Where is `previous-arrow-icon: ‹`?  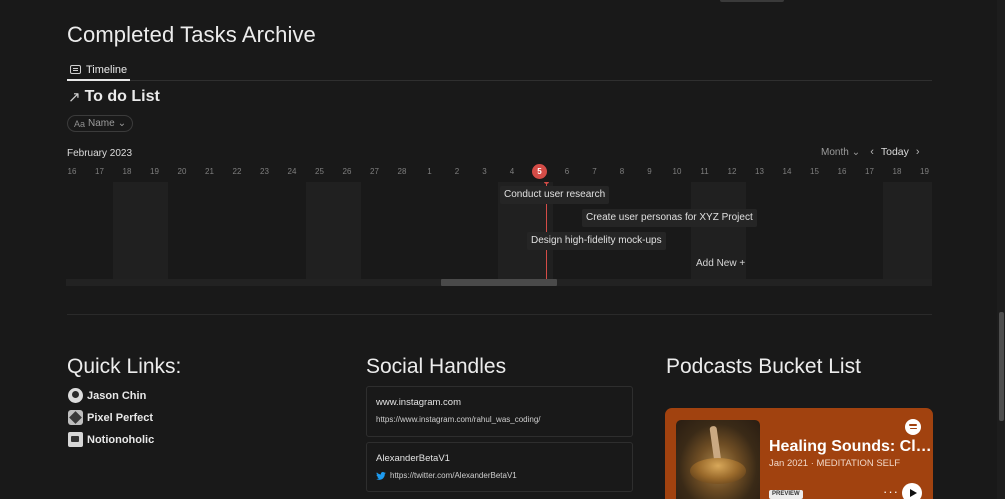 previous-arrow-icon: ‹ is located at coordinates (872, 152).